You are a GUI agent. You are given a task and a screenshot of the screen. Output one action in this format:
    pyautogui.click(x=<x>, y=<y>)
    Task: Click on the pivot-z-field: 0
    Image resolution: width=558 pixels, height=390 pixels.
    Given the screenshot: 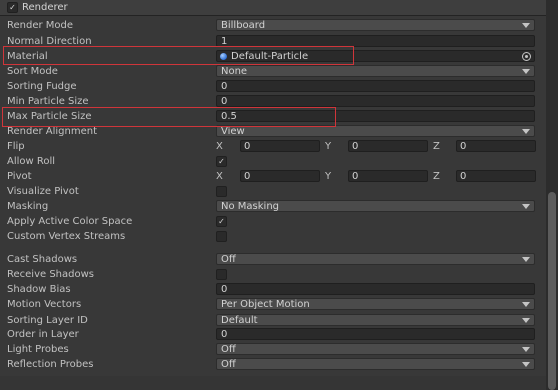 What is the action you would take?
    pyautogui.click(x=496, y=176)
    